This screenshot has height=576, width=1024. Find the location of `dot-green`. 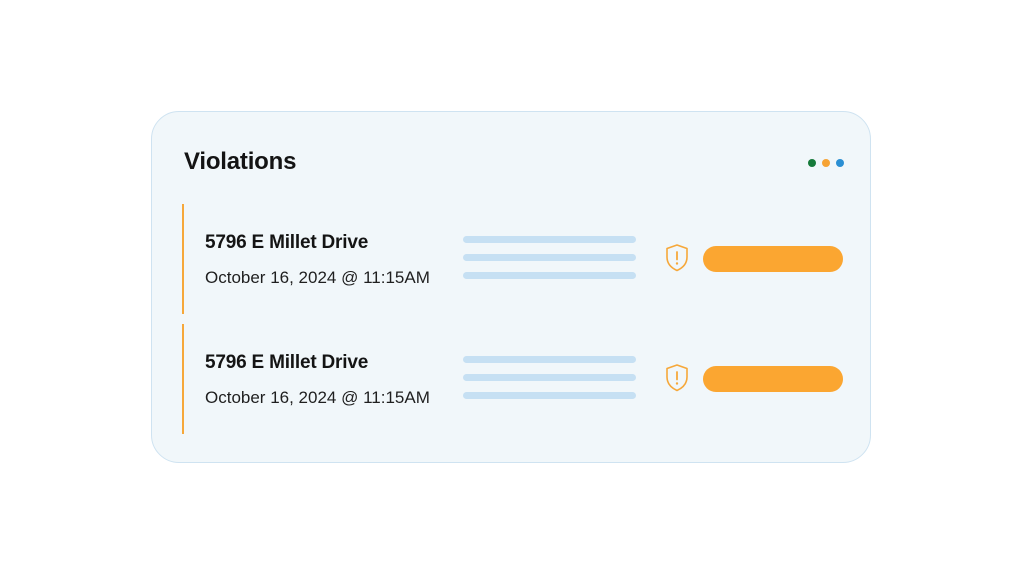

dot-green is located at coordinates (812, 163).